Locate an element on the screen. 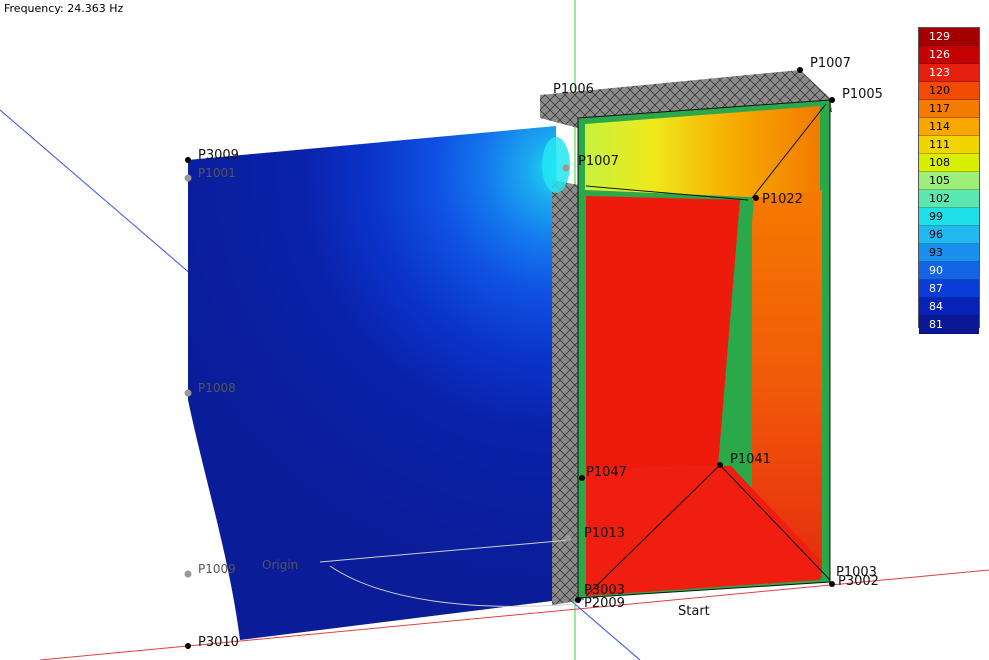  point-label: P1005 is located at coordinates (862, 94).